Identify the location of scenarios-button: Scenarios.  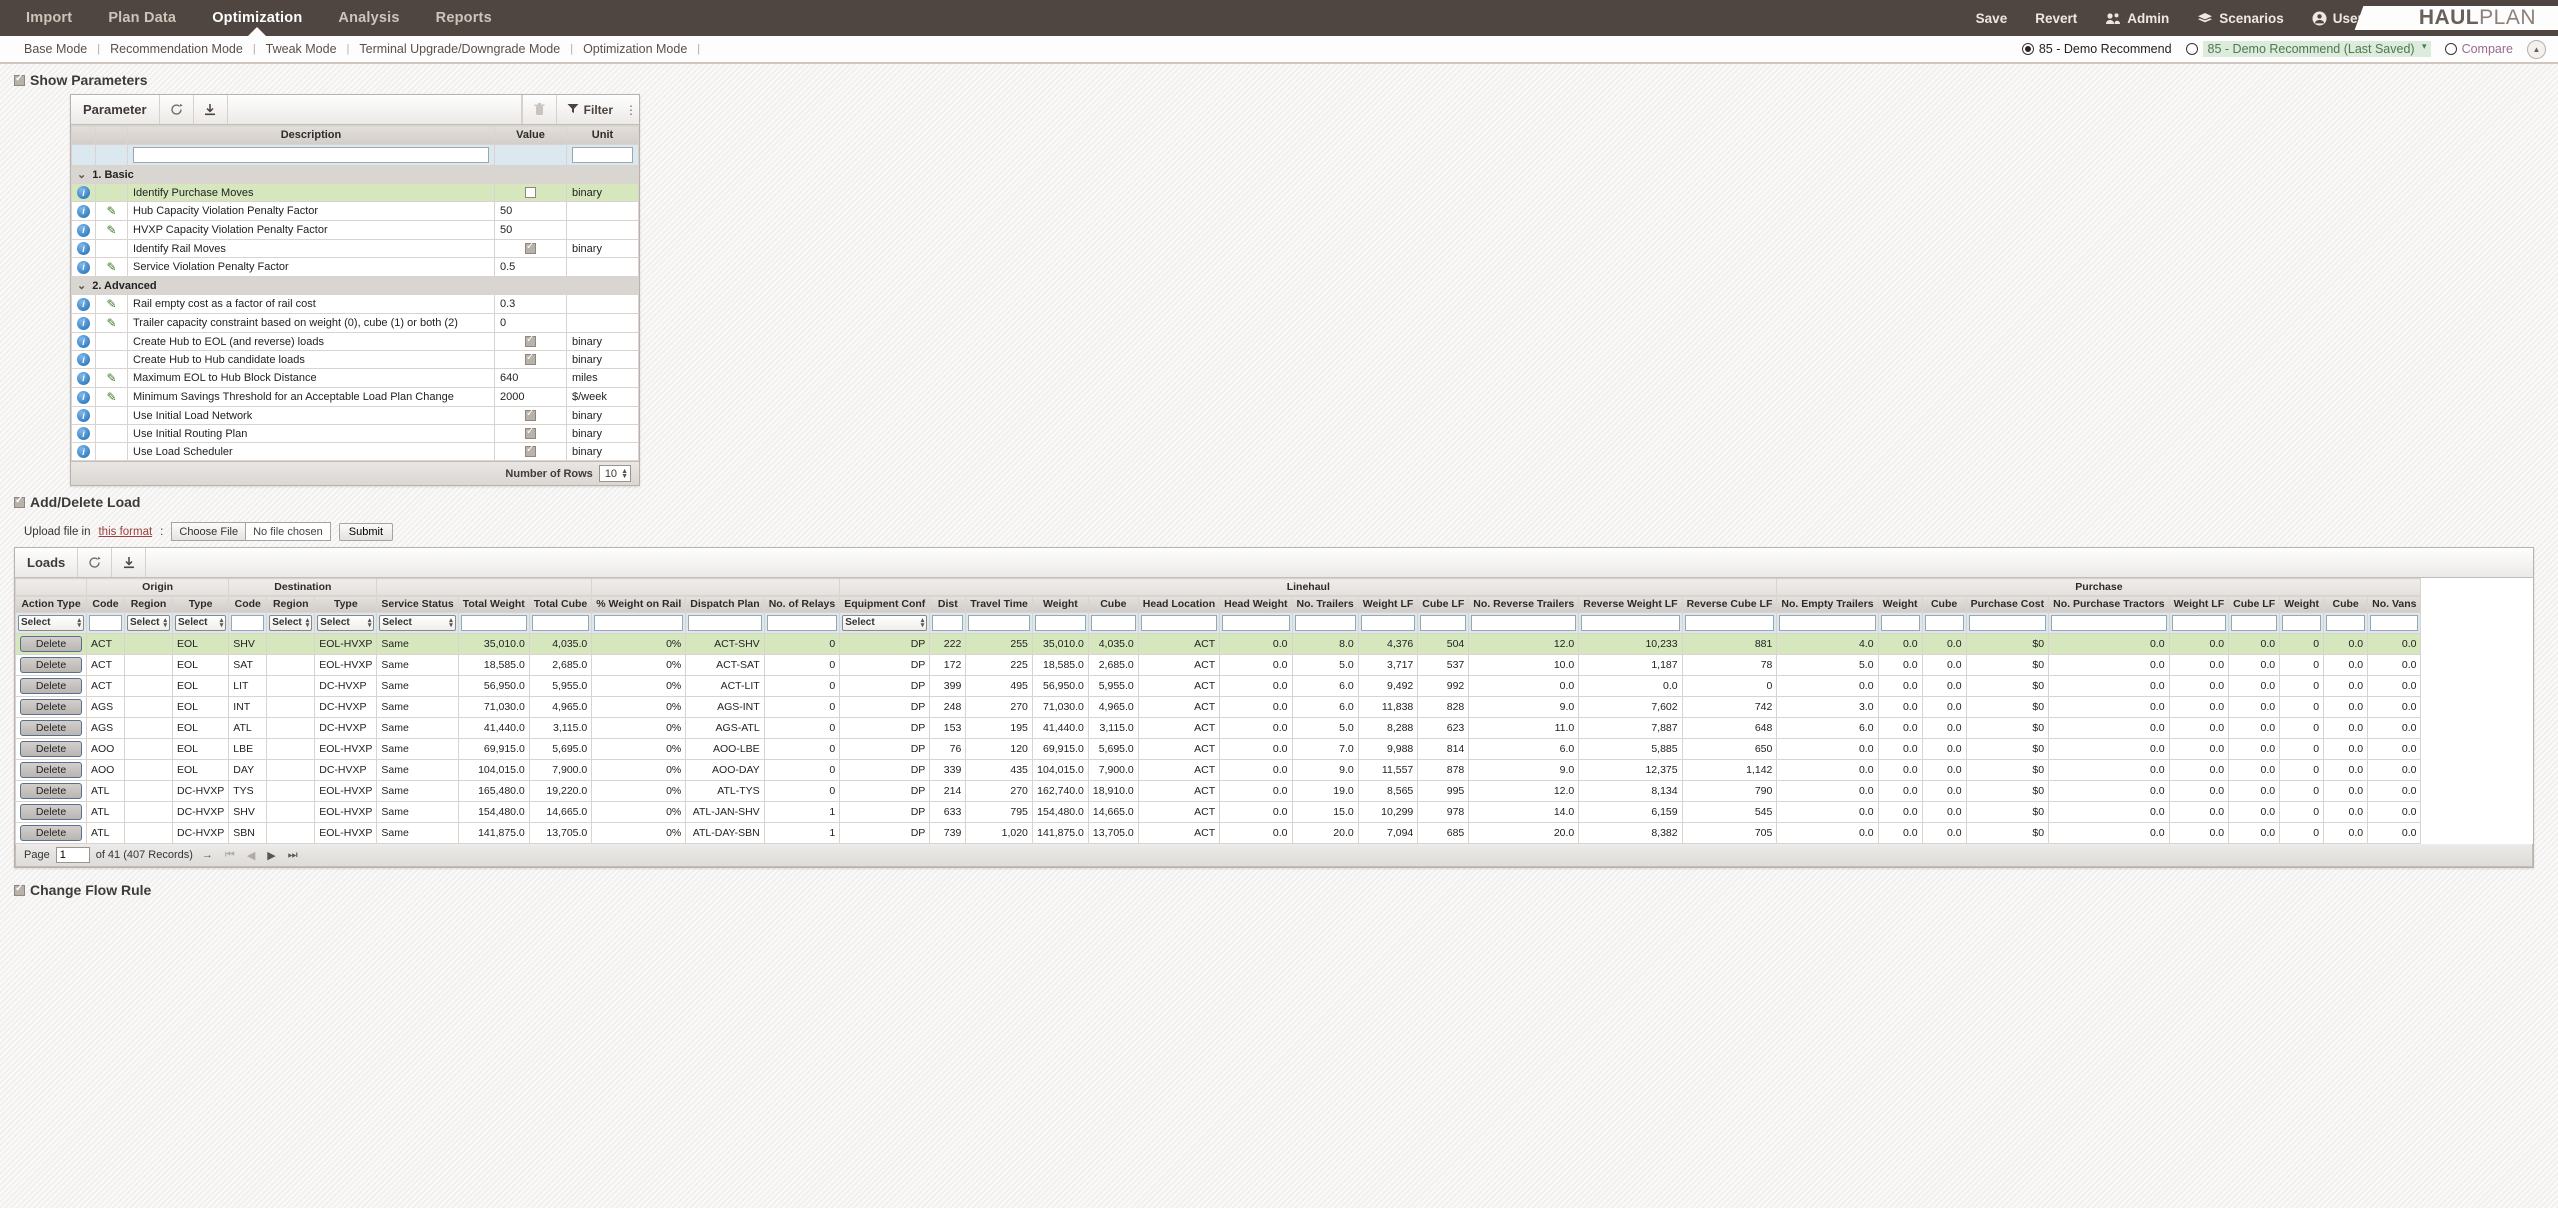
(2240, 18).